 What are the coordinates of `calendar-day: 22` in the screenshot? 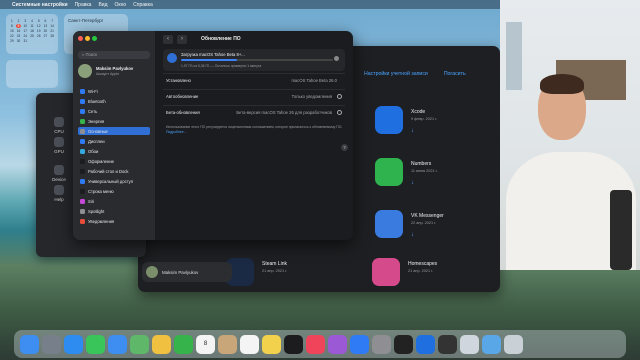 It's located at (12, 36).